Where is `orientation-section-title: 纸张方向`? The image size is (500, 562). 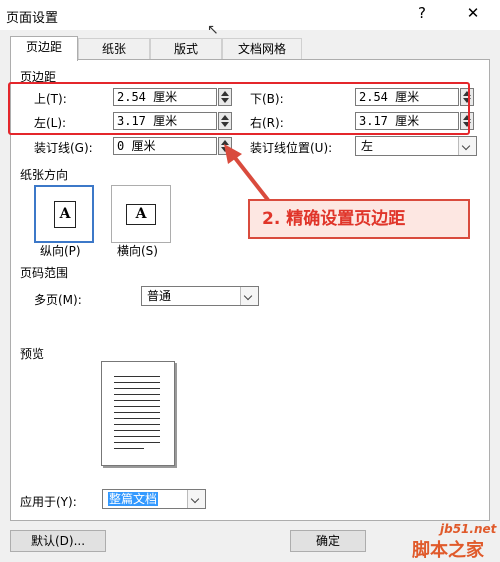 orientation-section-title: 纸张方向 is located at coordinates (44, 175).